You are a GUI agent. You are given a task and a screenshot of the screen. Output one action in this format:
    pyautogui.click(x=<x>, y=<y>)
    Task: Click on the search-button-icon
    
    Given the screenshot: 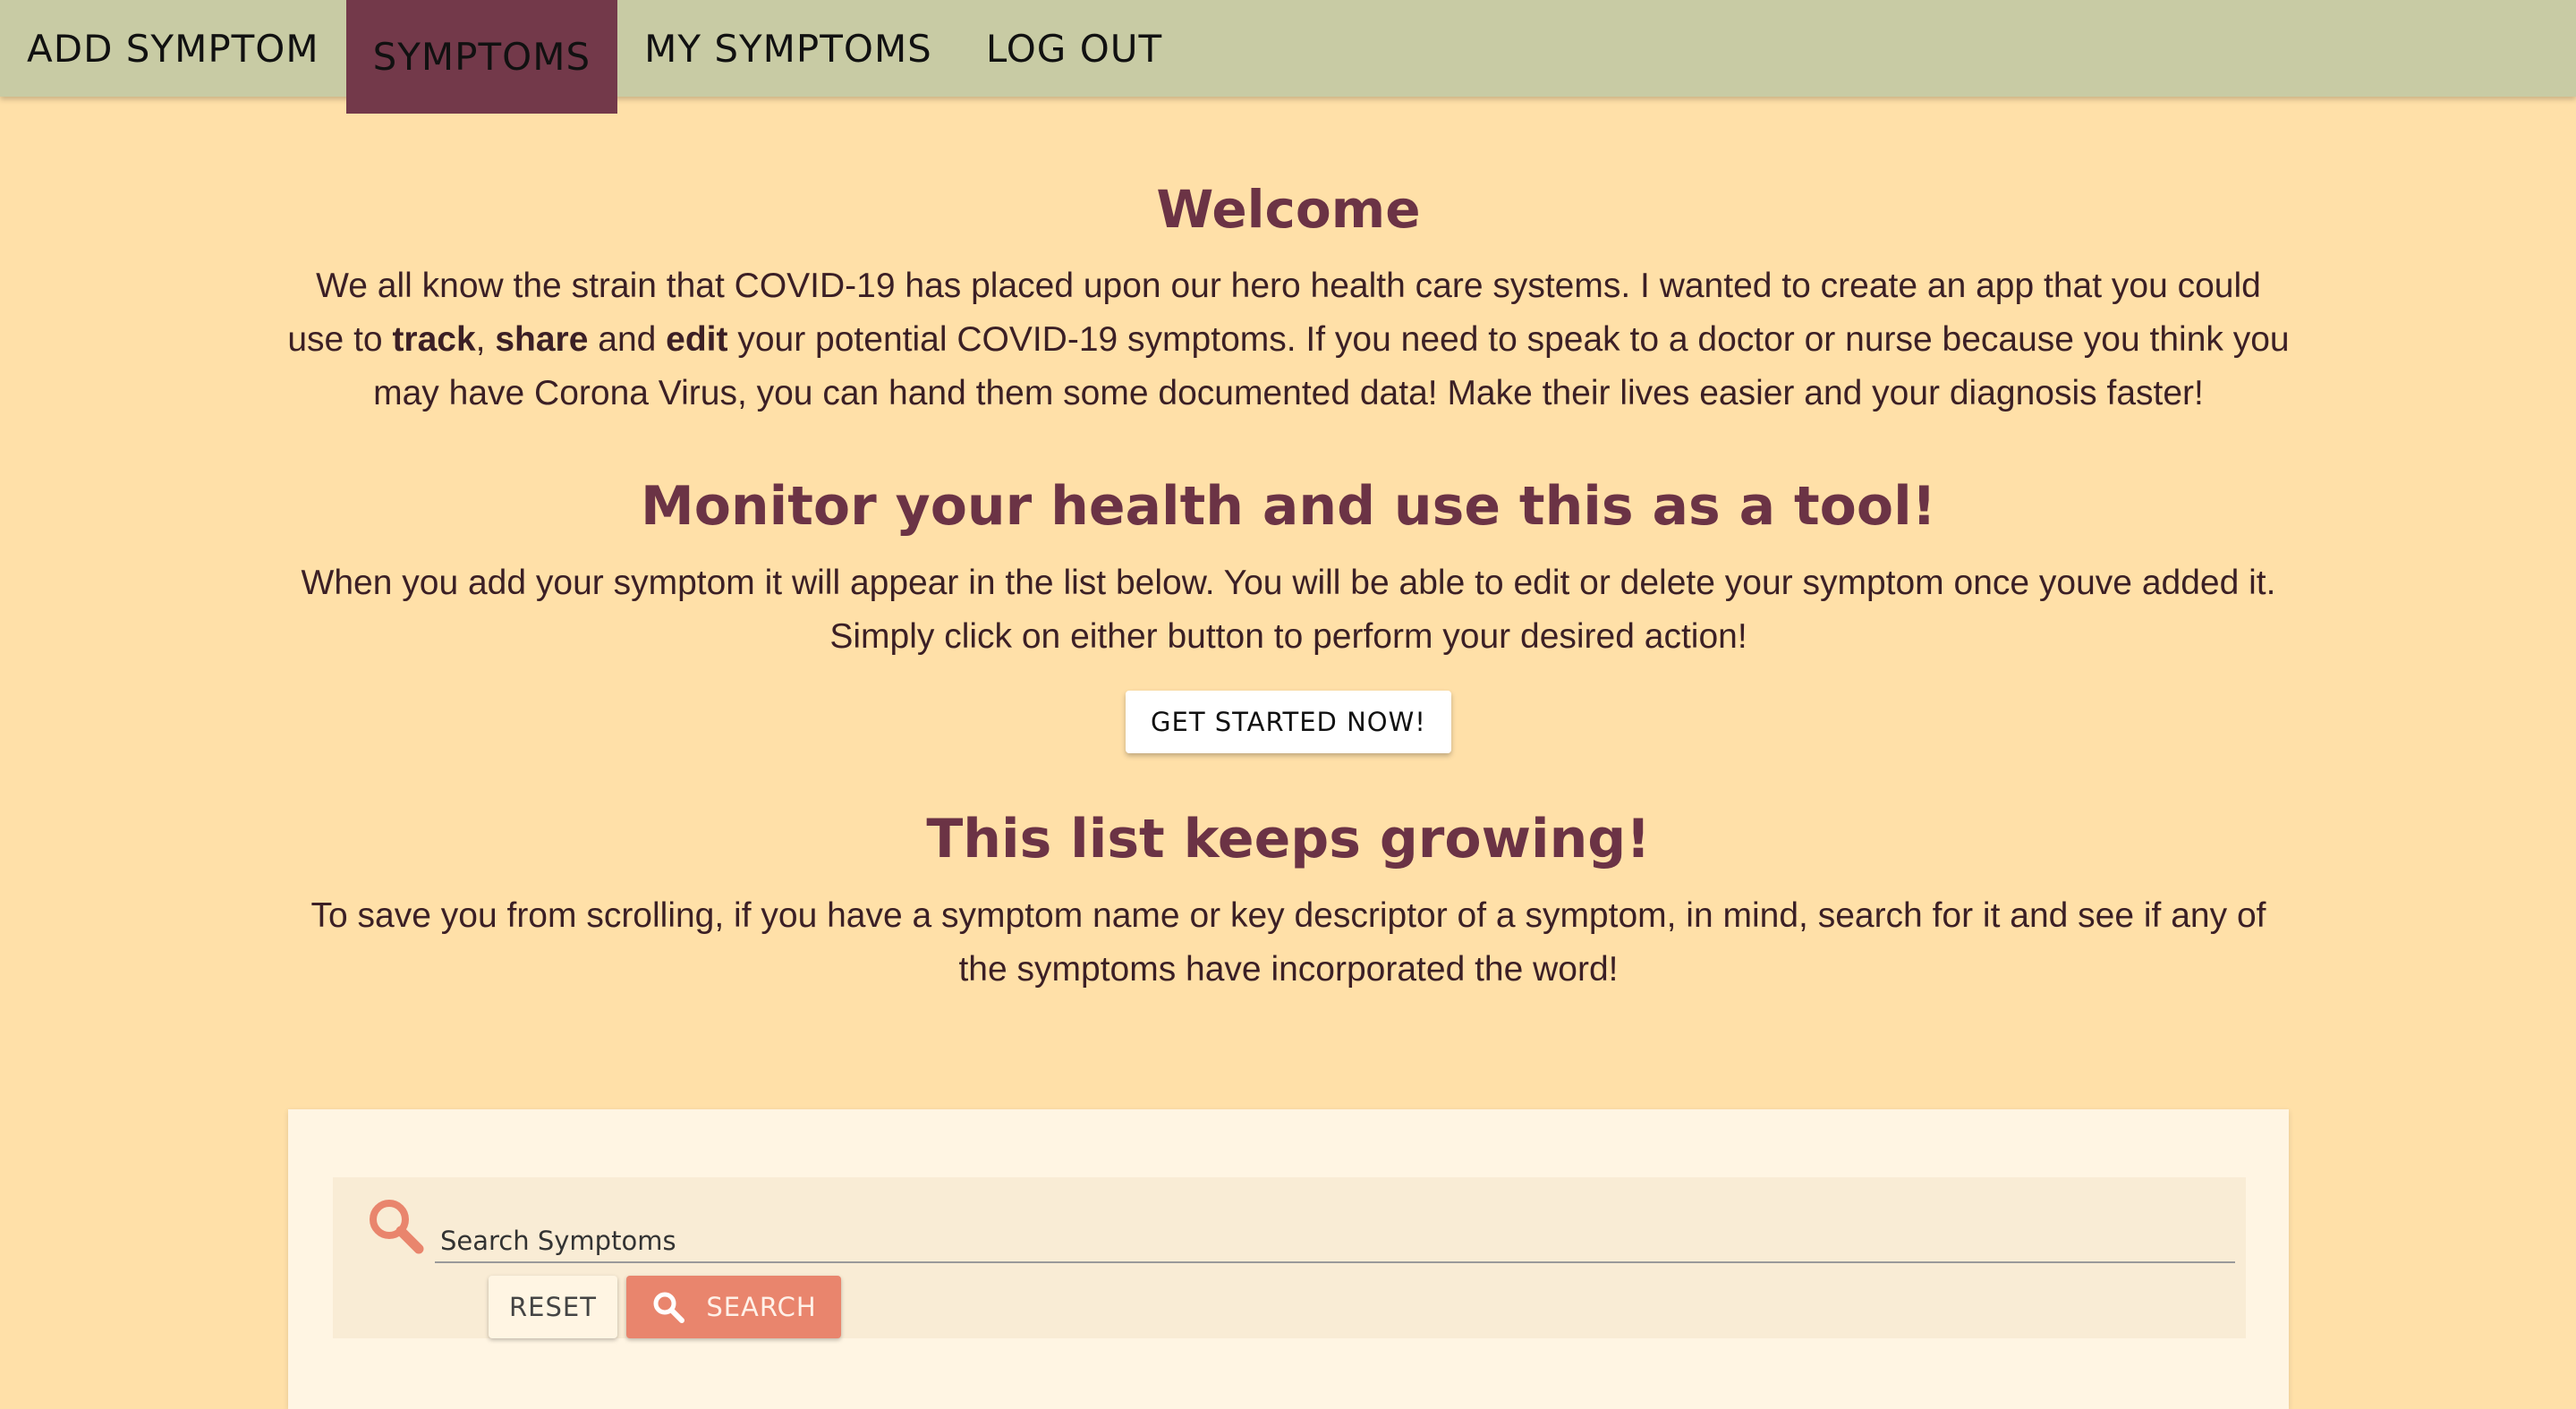 What is the action you would take?
    pyautogui.click(x=668, y=1307)
    